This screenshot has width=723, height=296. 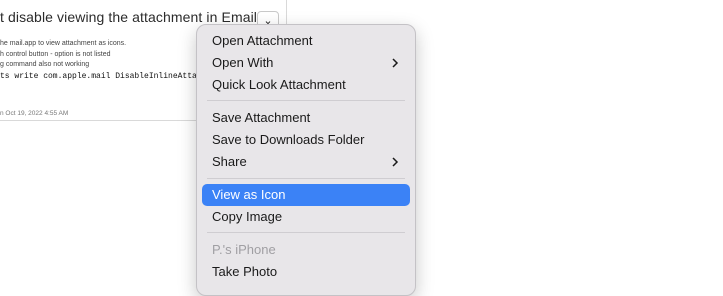 I want to click on menu-item-device-header: P.'s iPhone, so click(x=306, y=250).